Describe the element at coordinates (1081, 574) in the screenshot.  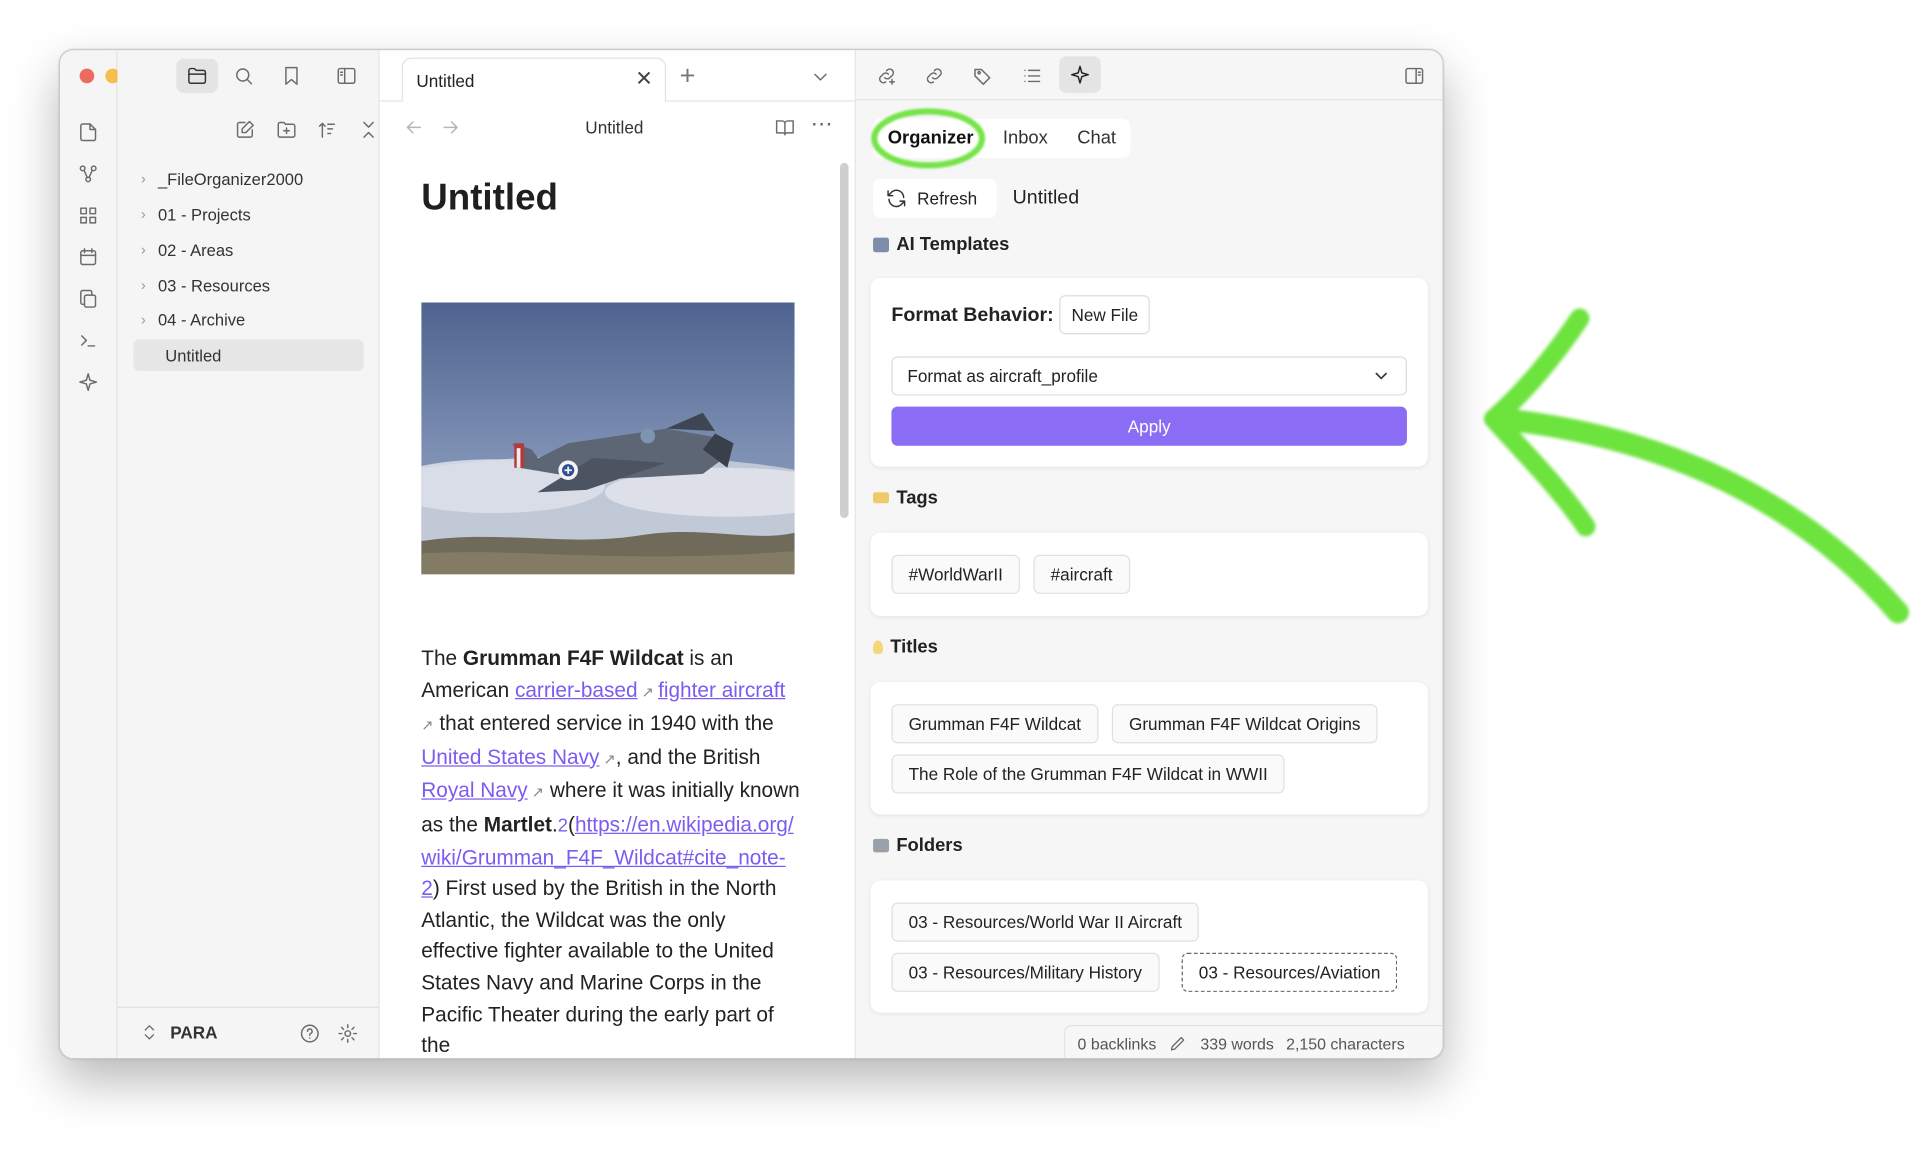
I see `tag-pill: #aircraft` at that location.